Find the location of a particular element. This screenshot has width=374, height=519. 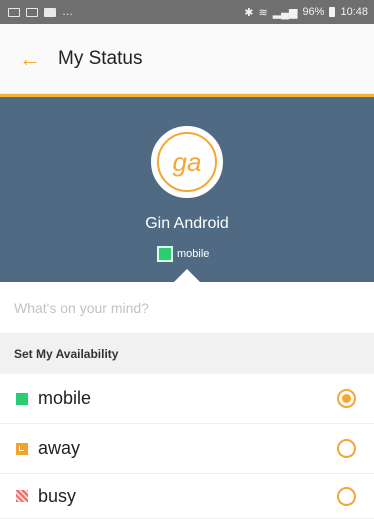

whats-on-your-mind-input: What's on your mind? is located at coordinates (187, 308).